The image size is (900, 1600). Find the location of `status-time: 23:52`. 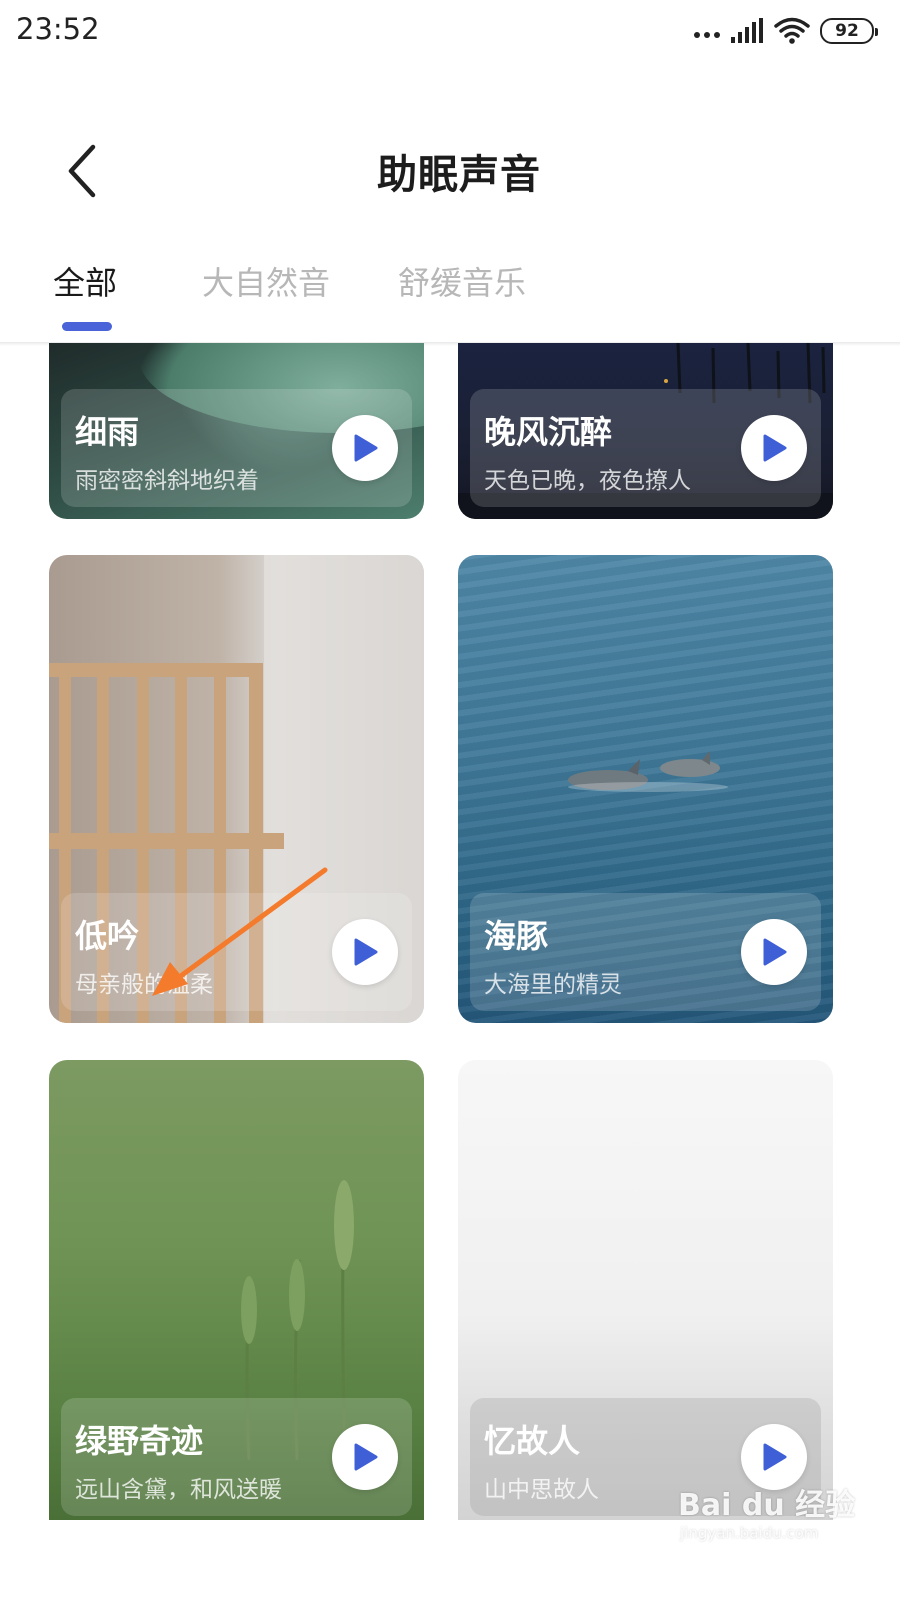

status-time: 23:52 is located at coordinates (58, 29).